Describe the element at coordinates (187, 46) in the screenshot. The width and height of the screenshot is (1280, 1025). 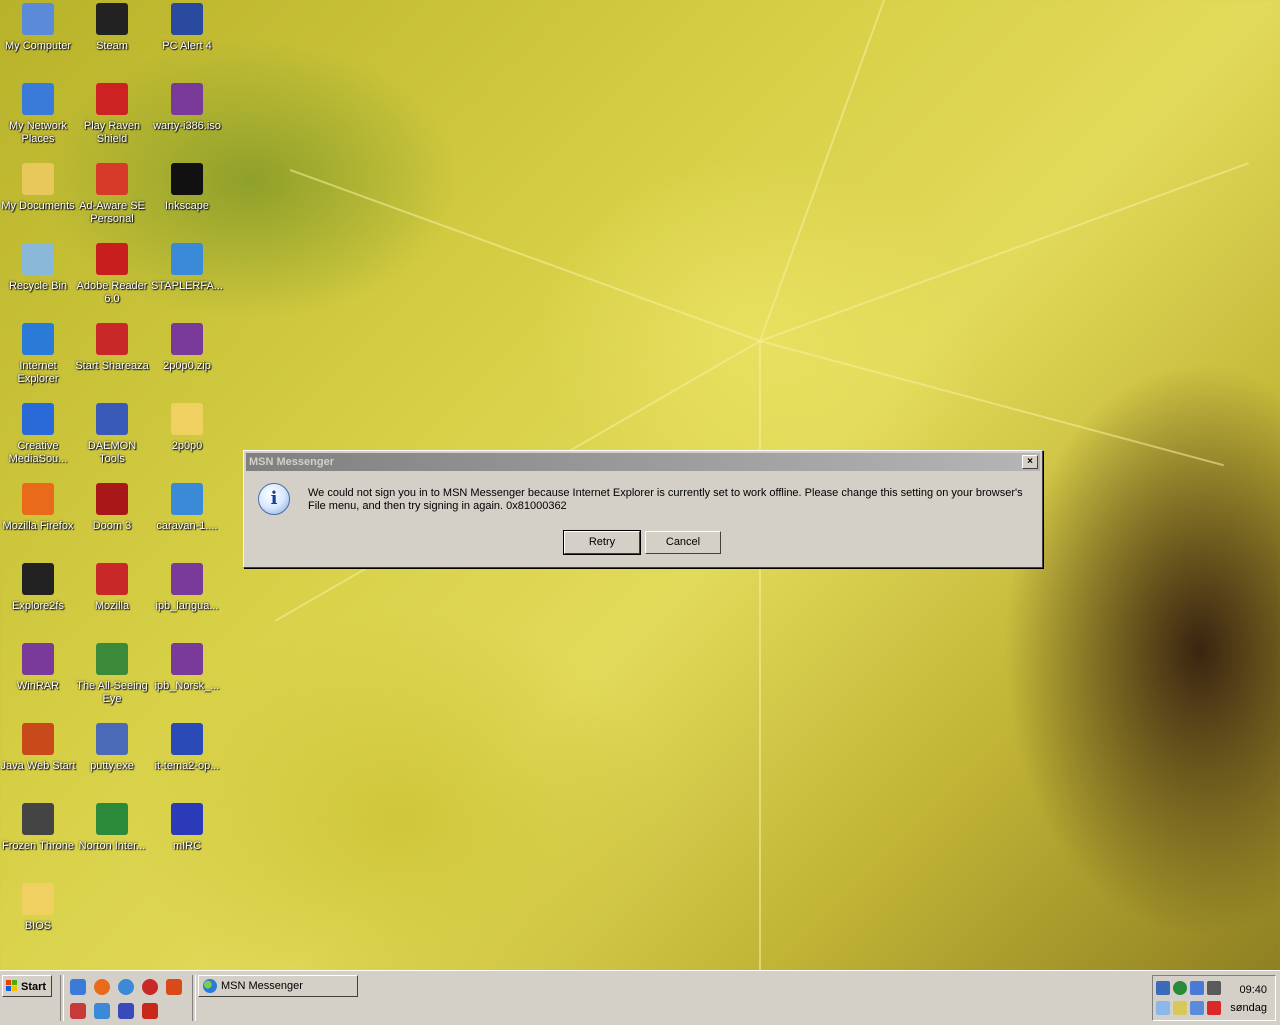
I see `desktop-icon-label: PC Alert 4` at that location.